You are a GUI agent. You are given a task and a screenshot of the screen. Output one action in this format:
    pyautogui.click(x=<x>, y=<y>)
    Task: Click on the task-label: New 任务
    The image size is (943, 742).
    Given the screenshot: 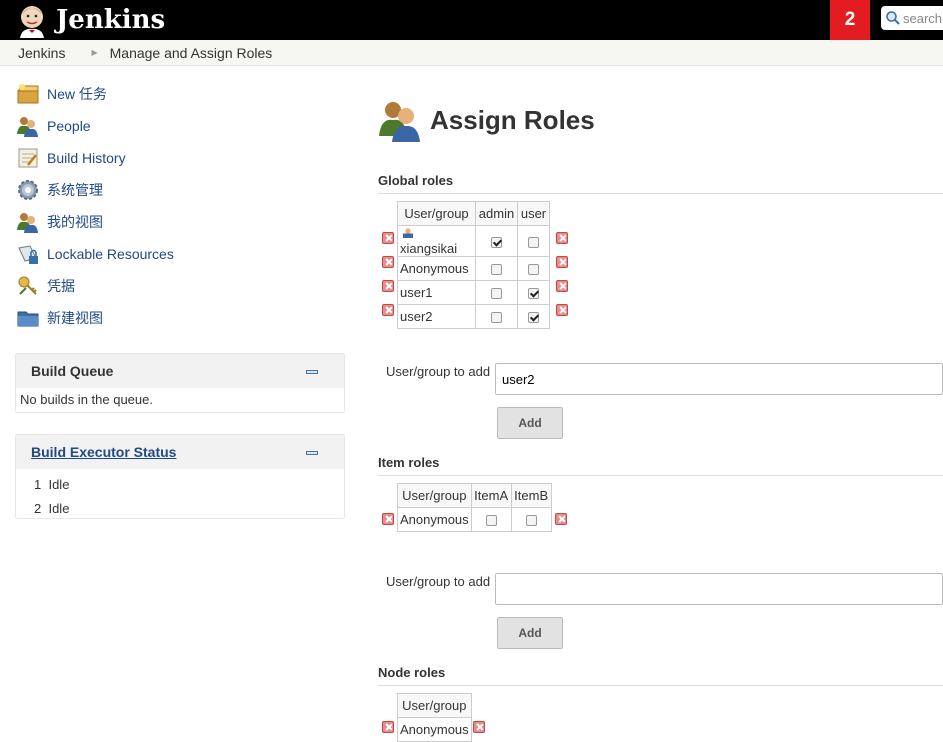 What is the action you would take?
    pyautogui.click(x=77, y=94)
    